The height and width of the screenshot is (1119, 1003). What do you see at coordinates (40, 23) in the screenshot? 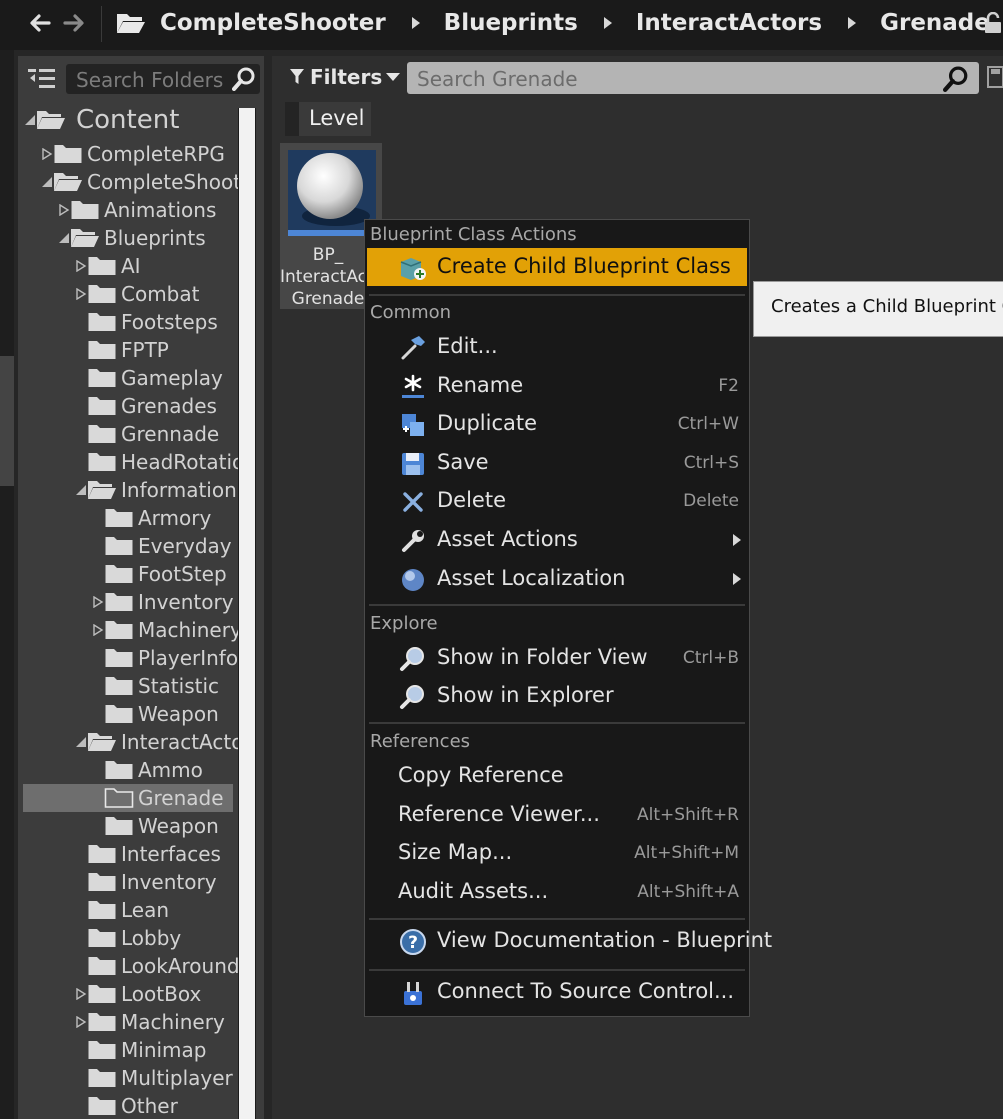
I see `back-button` at bounding box center [40, 23].